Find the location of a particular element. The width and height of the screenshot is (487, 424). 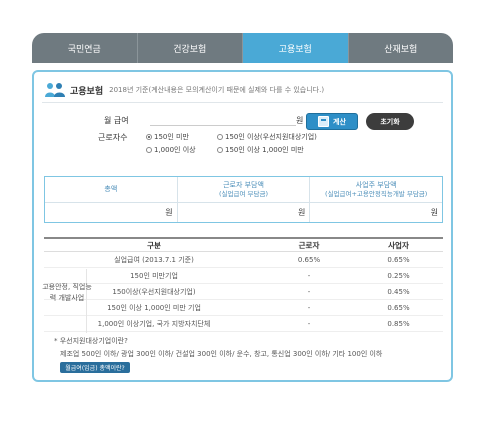

table-row: 1,000인 이상기업, 국가 지방자치단체 - 0.85% is located at coordinates (243, 324).